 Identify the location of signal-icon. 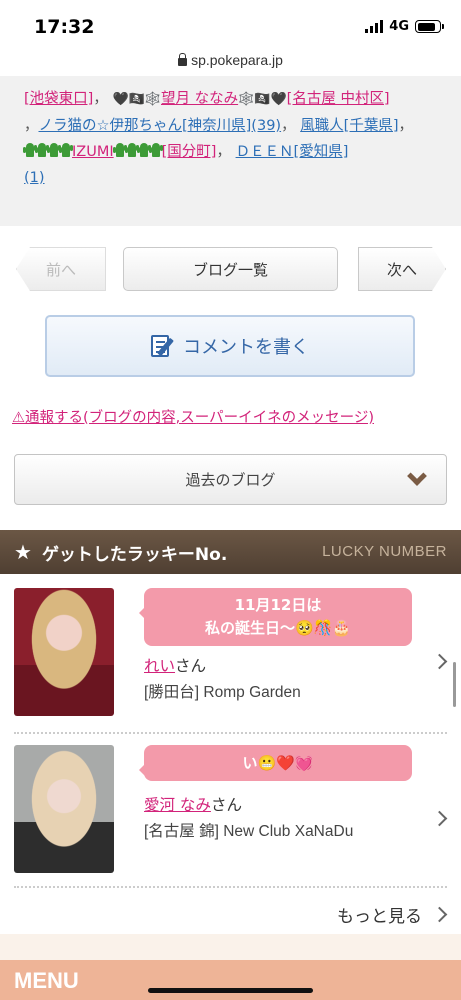
(374, 26).